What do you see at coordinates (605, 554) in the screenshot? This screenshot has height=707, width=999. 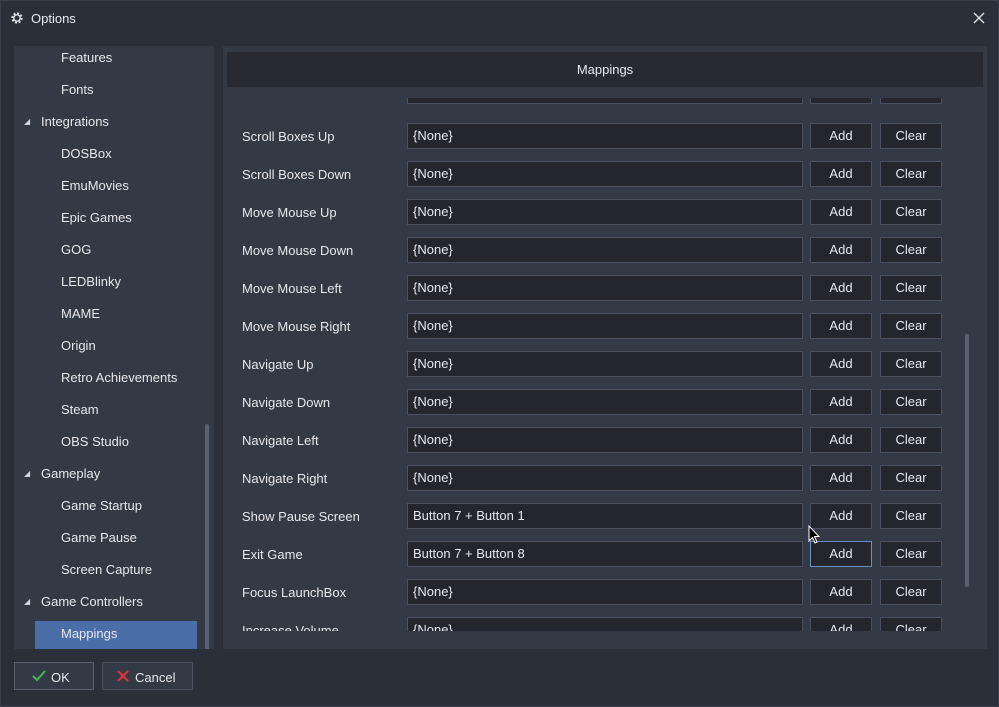 I see `mapping-field: Button 7 + Button 8` at bounding box center [605, 554].